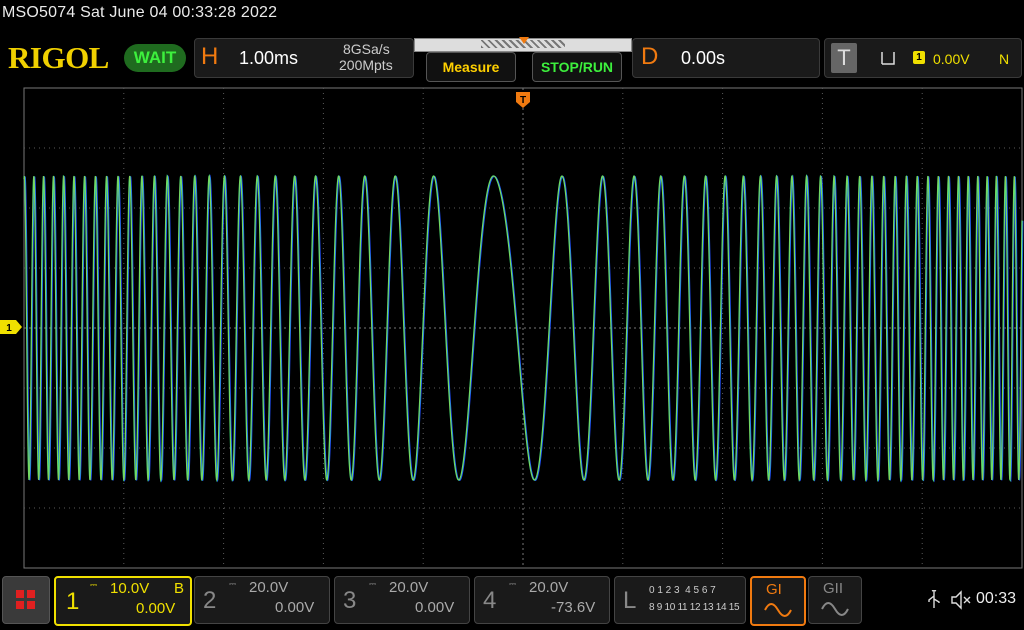 The height and width of the screenshot is (630, 1024). I want to click on grid-menu-icon, so click(25, 599).